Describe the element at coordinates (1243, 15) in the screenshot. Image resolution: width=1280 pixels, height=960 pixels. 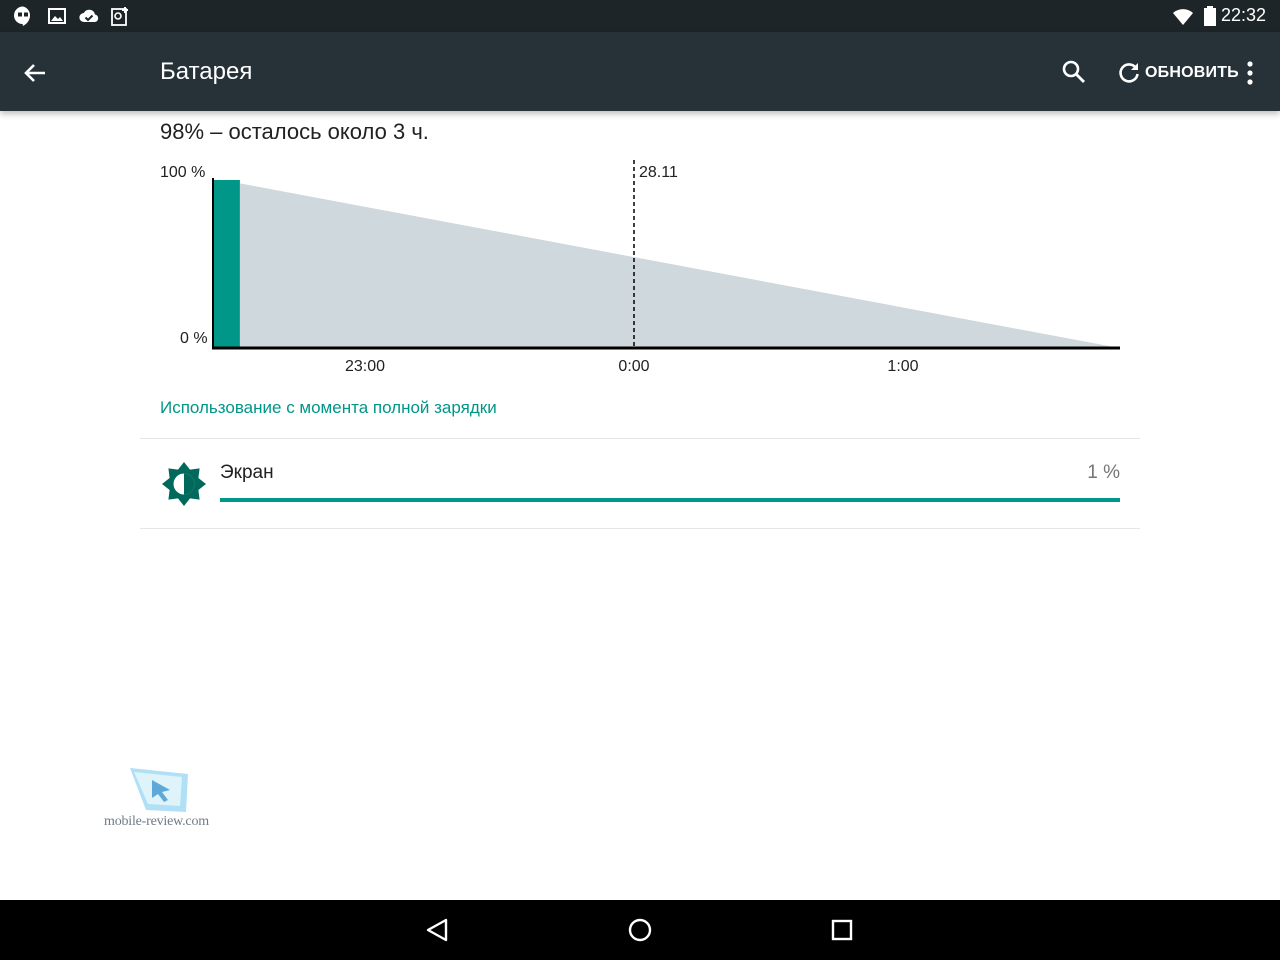
I see `status-time: 22:32` at that location.